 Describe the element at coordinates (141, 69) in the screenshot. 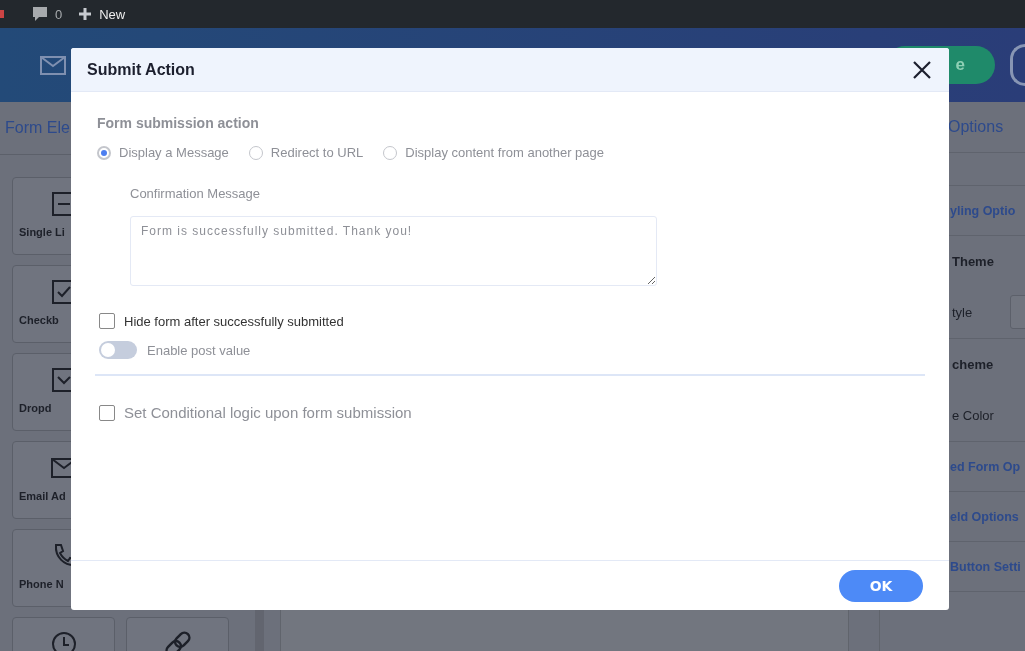

I see `dialog-title: Submit Action` at that location.